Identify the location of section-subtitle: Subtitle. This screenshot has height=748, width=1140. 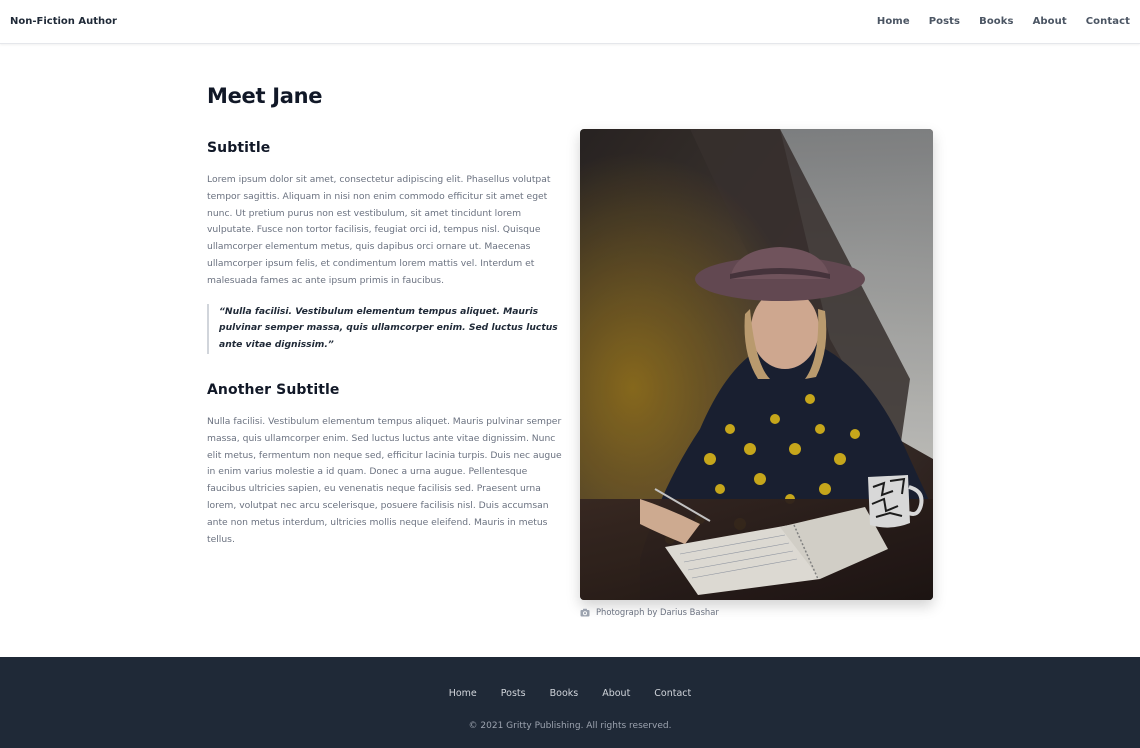
(239, 148).